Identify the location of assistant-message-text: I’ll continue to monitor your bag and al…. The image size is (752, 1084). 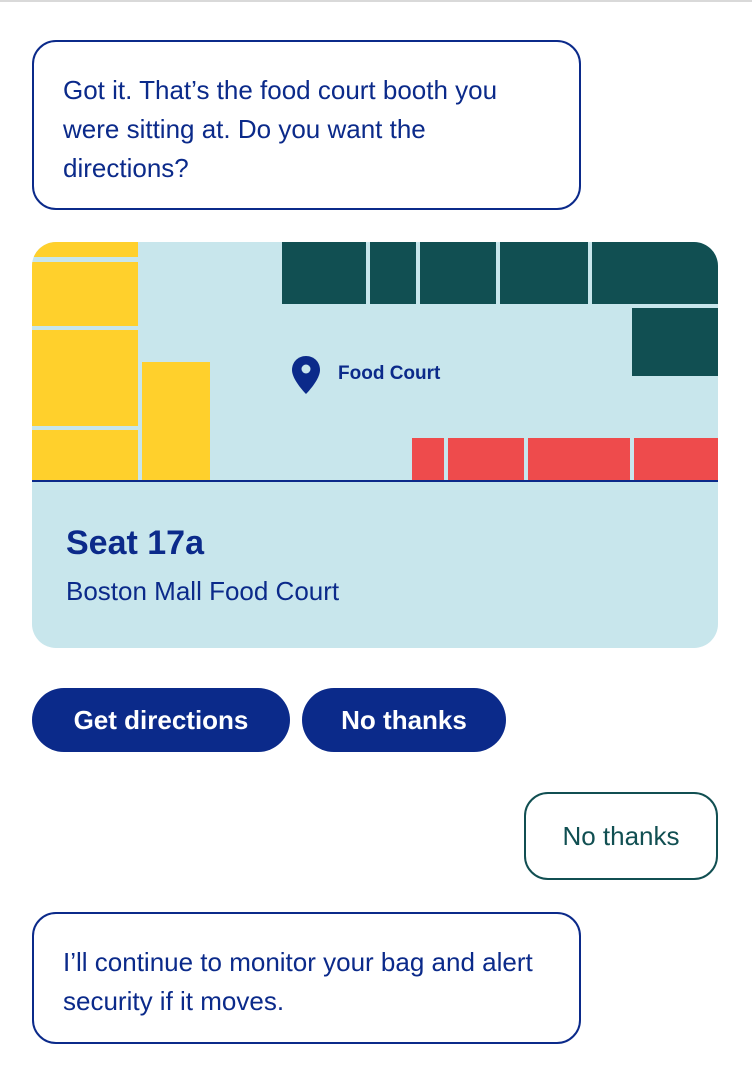
(298, 981).